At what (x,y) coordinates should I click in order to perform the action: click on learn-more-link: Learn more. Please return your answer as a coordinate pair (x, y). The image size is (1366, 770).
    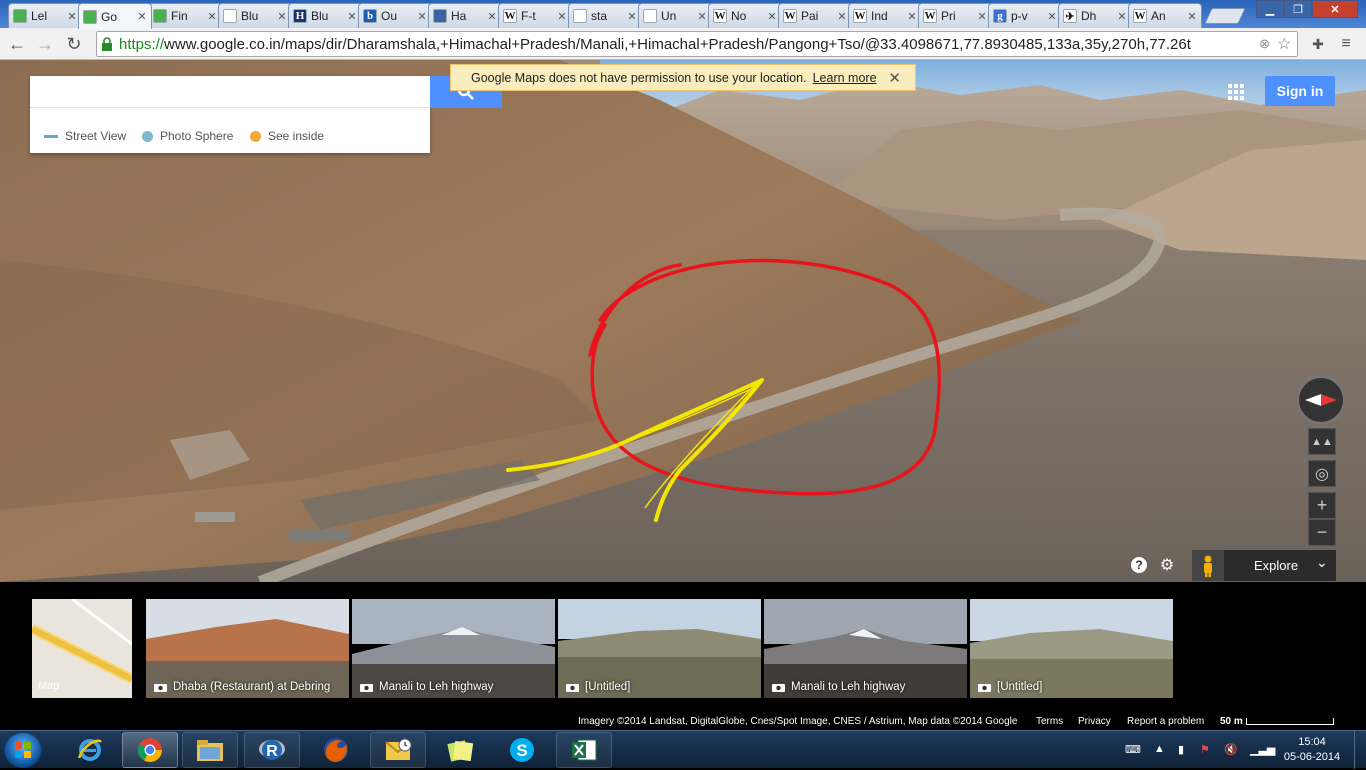
    Looking at the image, I should click on (845, 78).